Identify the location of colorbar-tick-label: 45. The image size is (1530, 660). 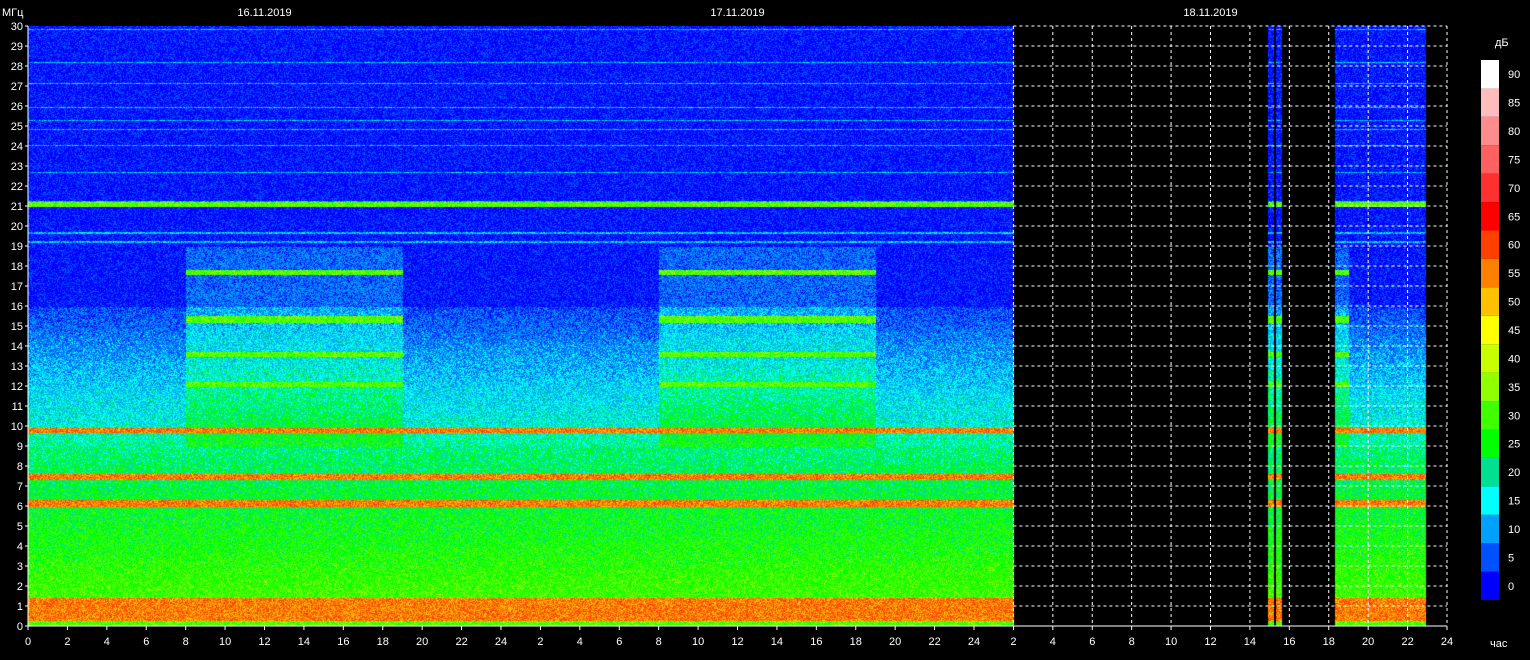
(1514, 331).